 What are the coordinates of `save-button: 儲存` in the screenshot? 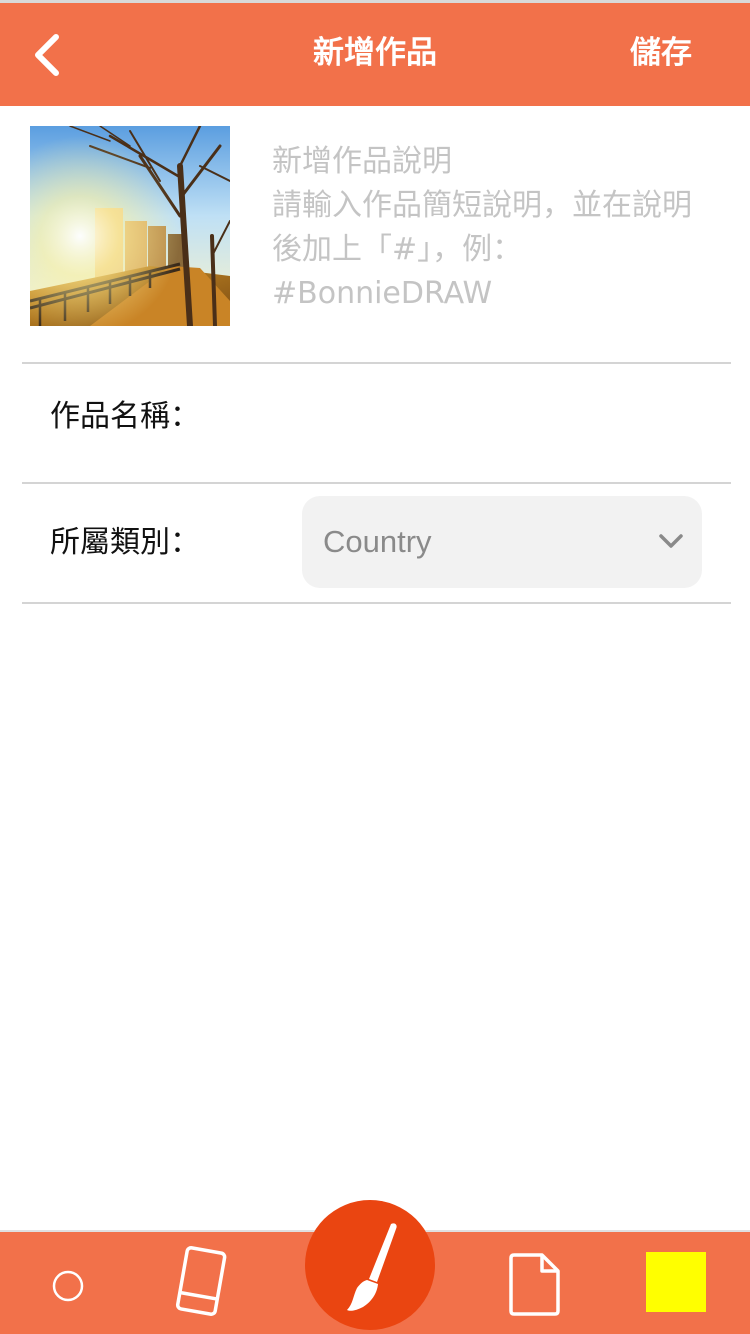 It's located at (661, 53).